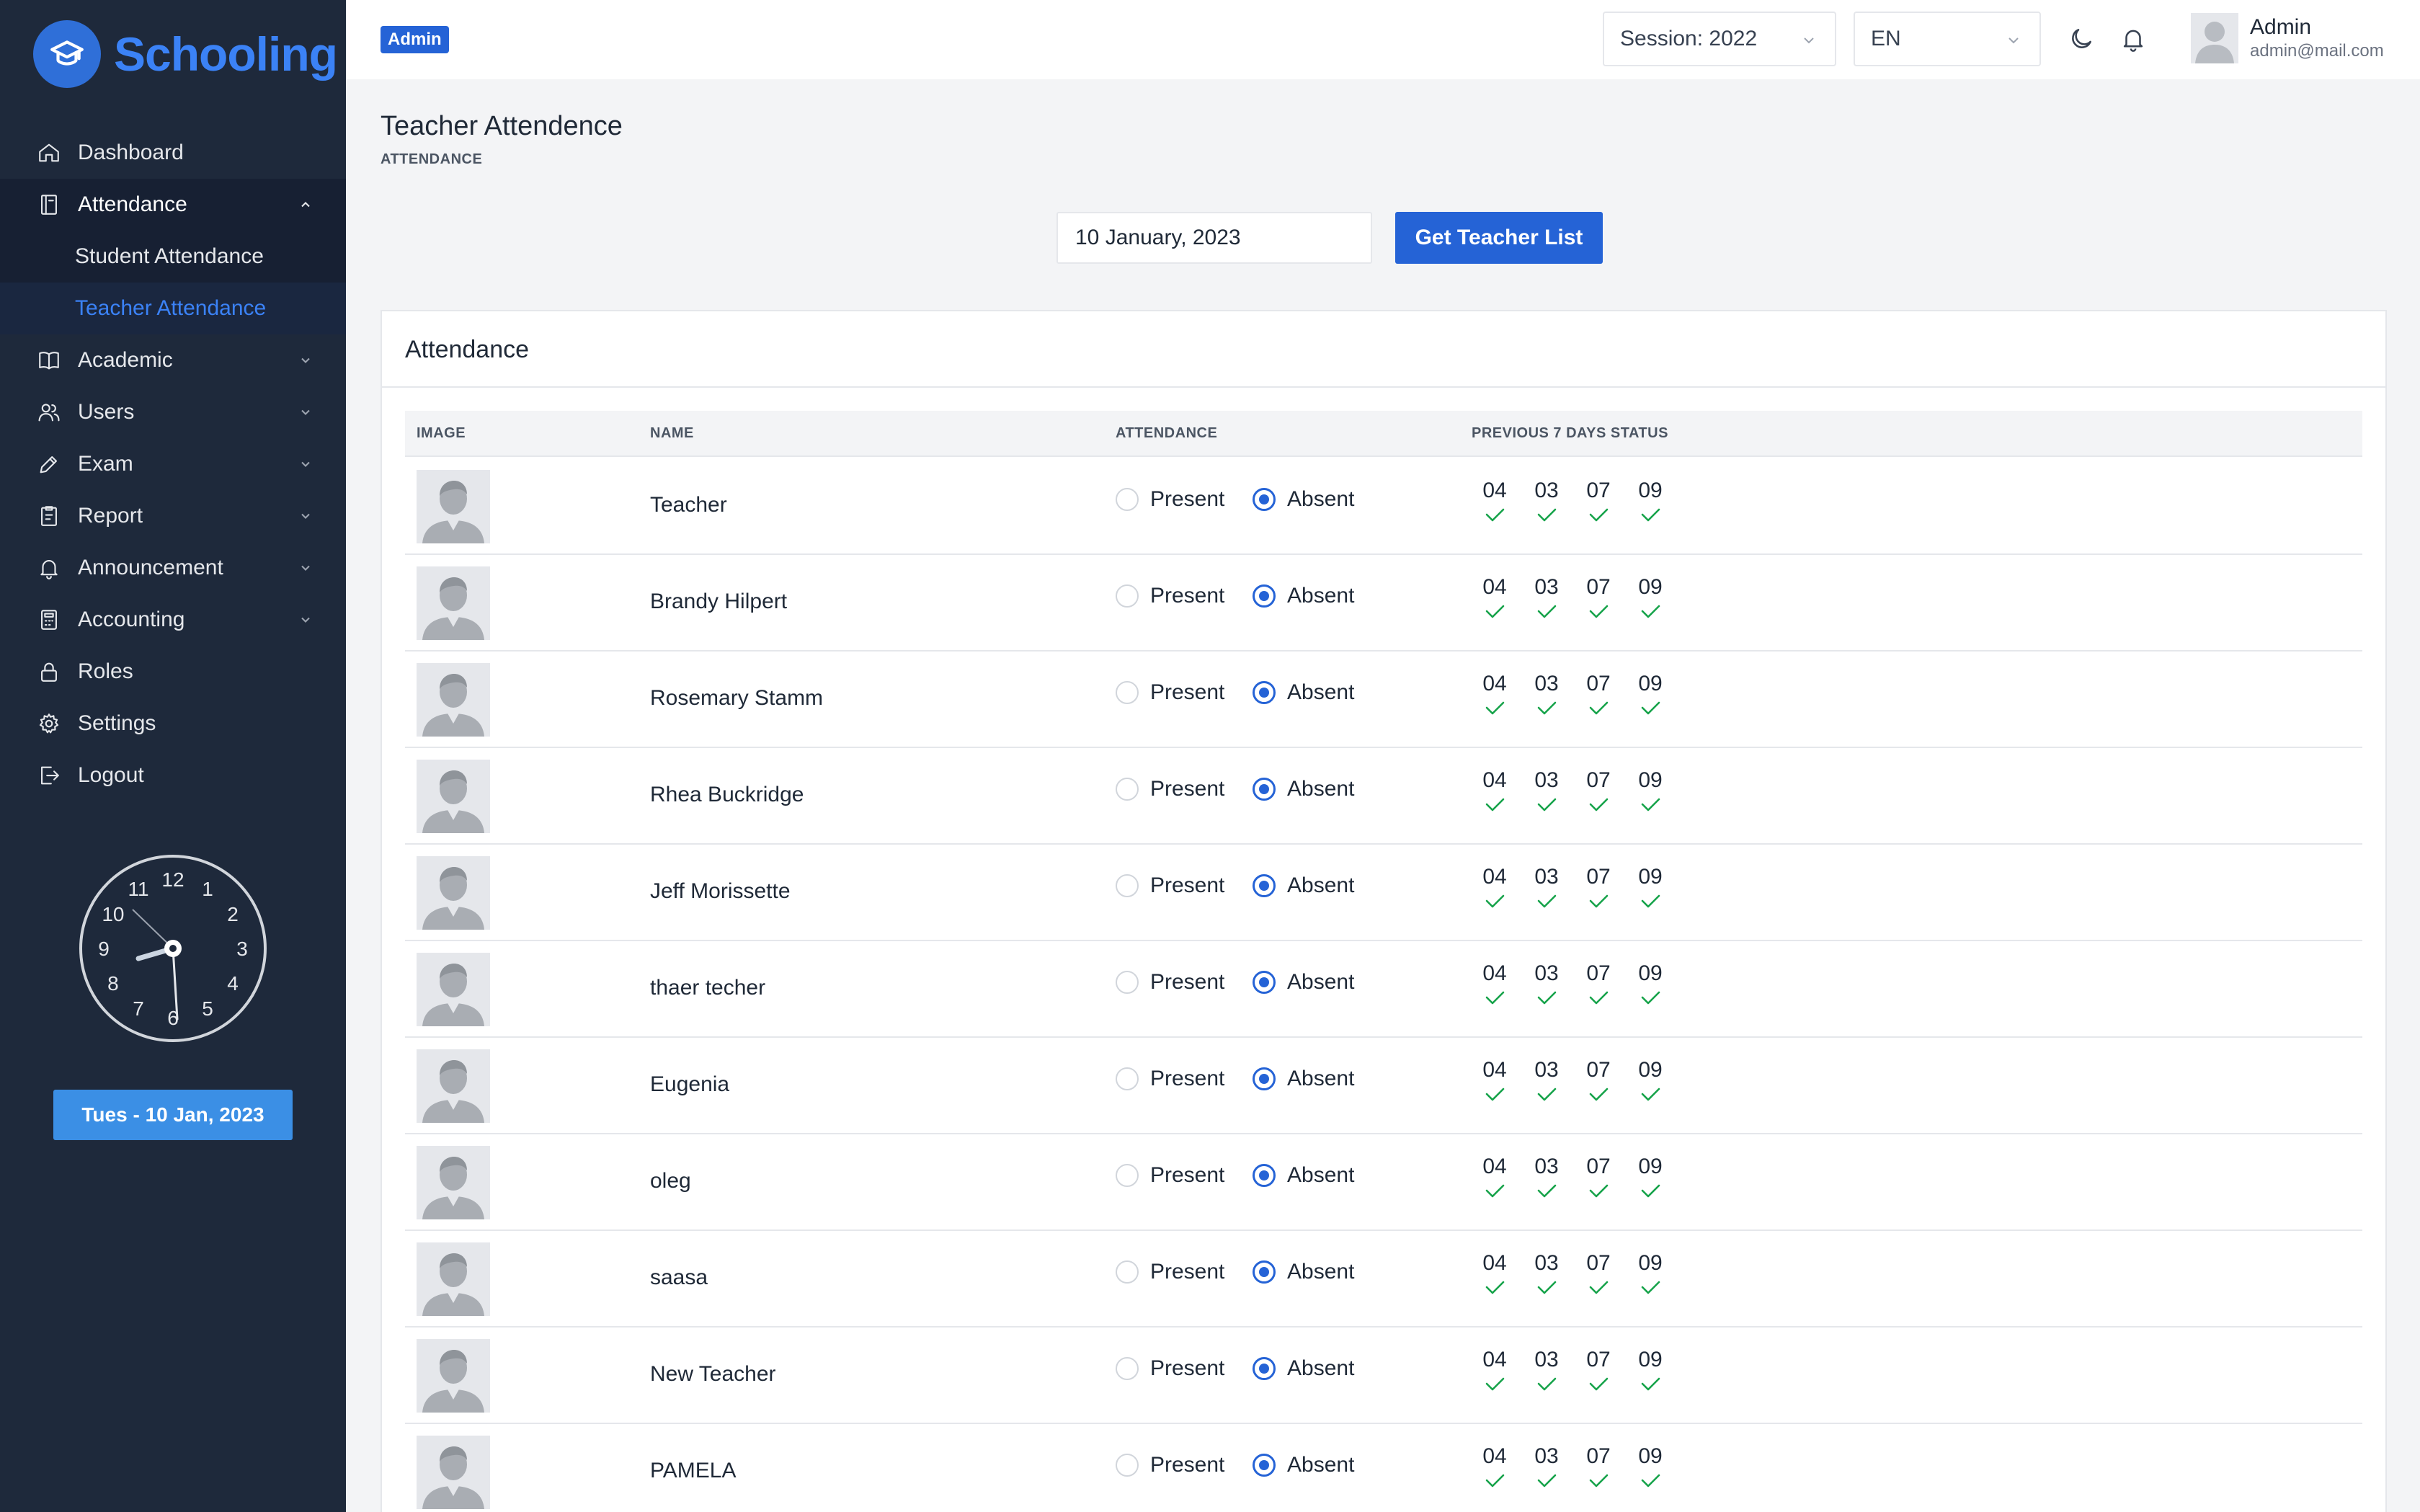  I want to click on language-select: EN, so click(1947, 39).